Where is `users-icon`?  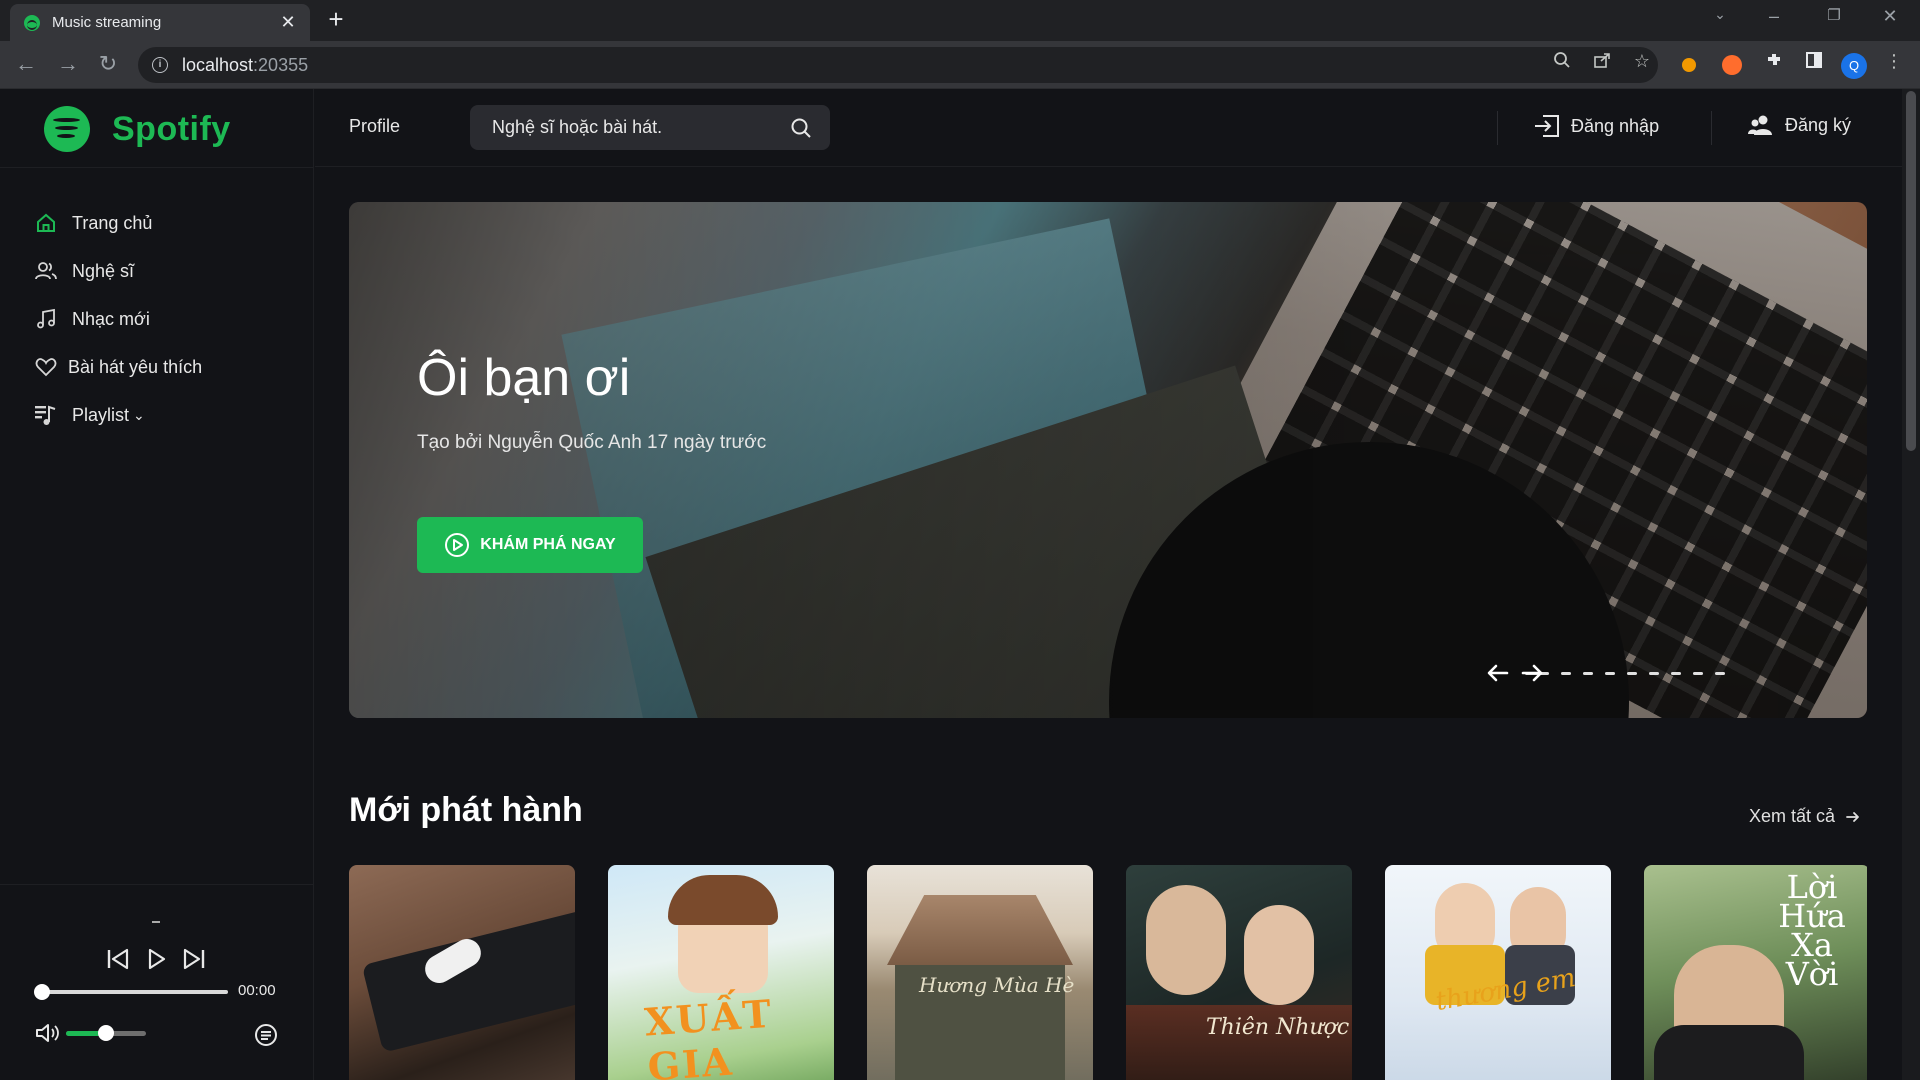 users-icon is located at coordinates (46, 271).